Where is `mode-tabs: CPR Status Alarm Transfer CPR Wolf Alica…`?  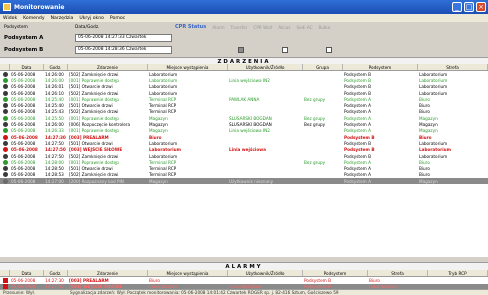 mode-tabs: CPR Status Alarm Transfer CPR Wolf Alica… is located at coordinates (252, 27).